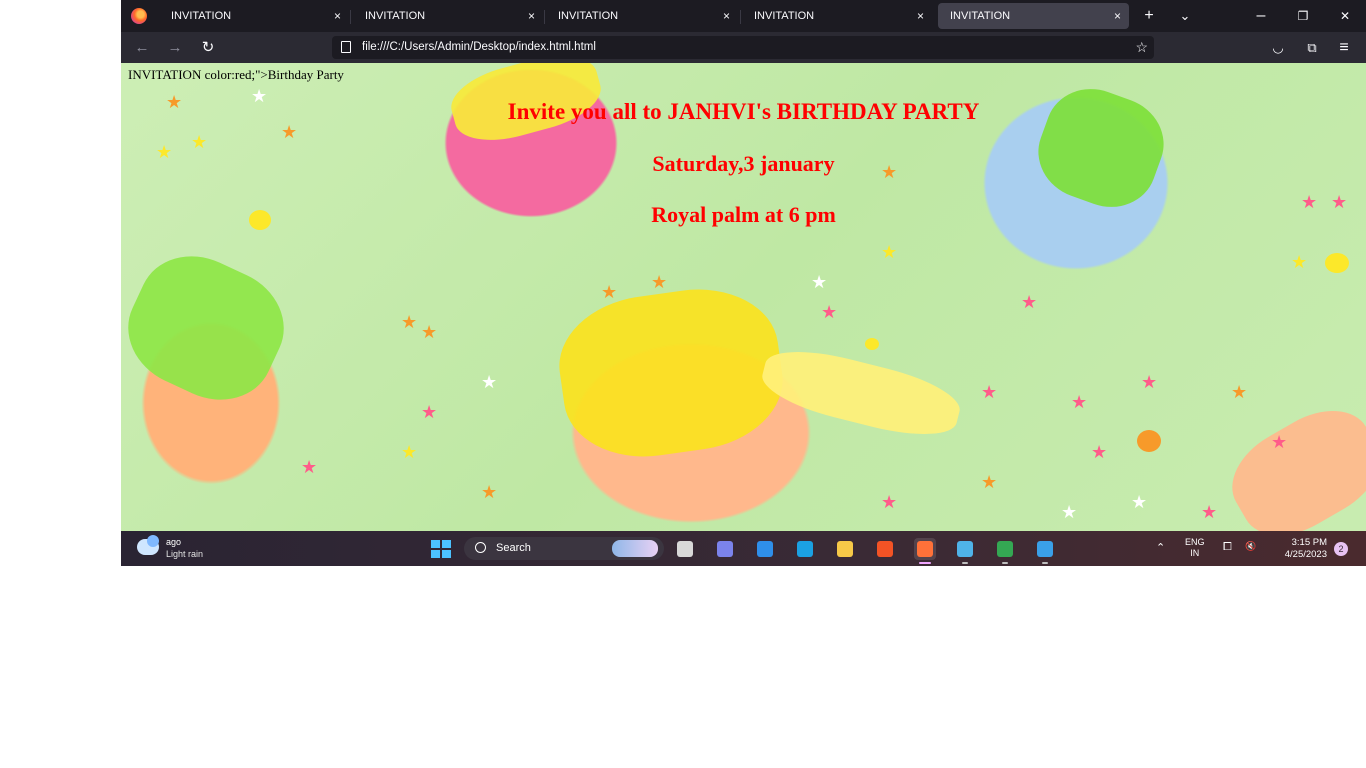 The width and height of the screenshot is (1366, 768). Describe the element at coordinates (743, 163) in the screenshot. I see `party-date: Saturday,3 january` at that location.